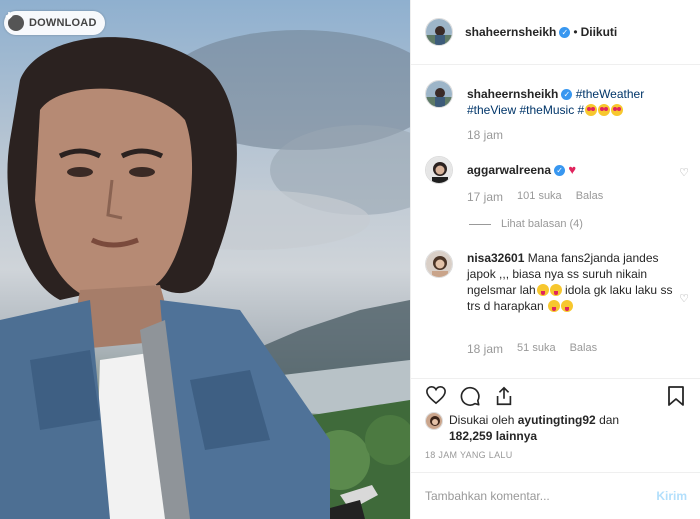 This screenshot has height=519, width=700. Describe the element at coordinates (63, 23) in the screenshot. I see `download-label: DOWNLOAD` at that location.